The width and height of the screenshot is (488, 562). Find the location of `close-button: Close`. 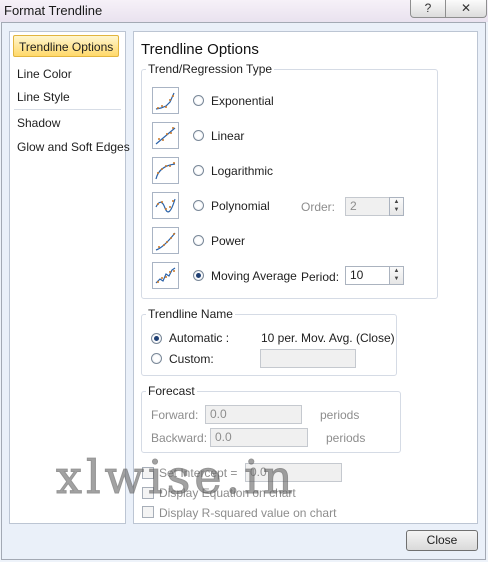

close-button: Close is located at coordinates (442, 540).